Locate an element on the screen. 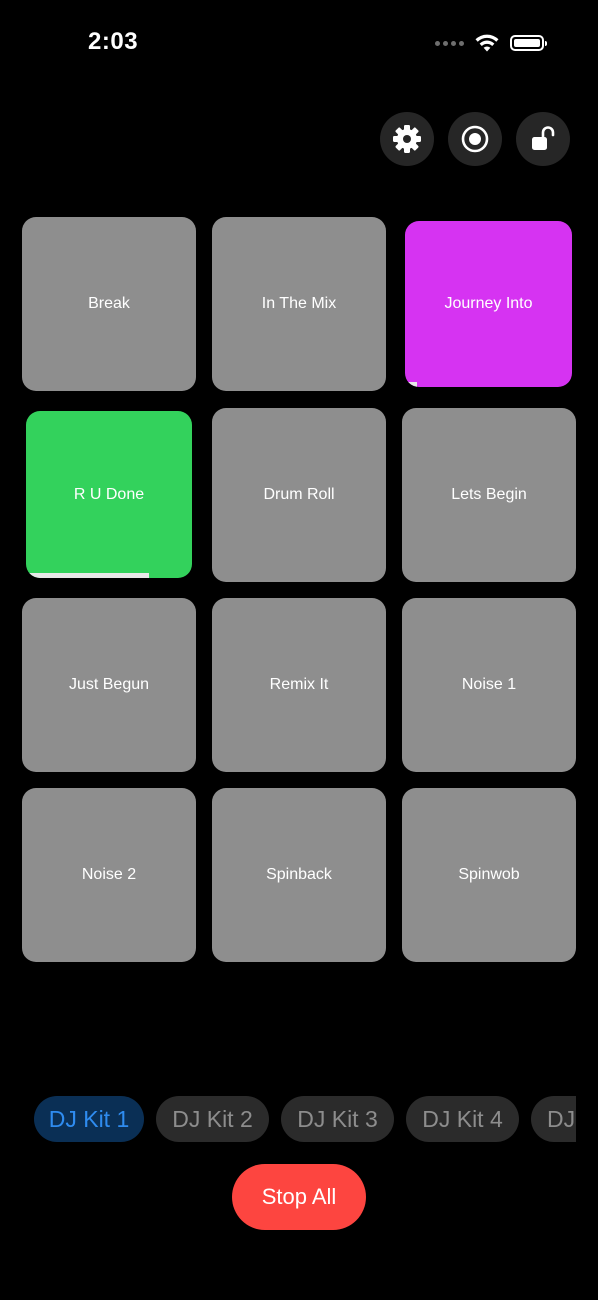  pad-label: Noise 1 is located at coordinates (489, 684).